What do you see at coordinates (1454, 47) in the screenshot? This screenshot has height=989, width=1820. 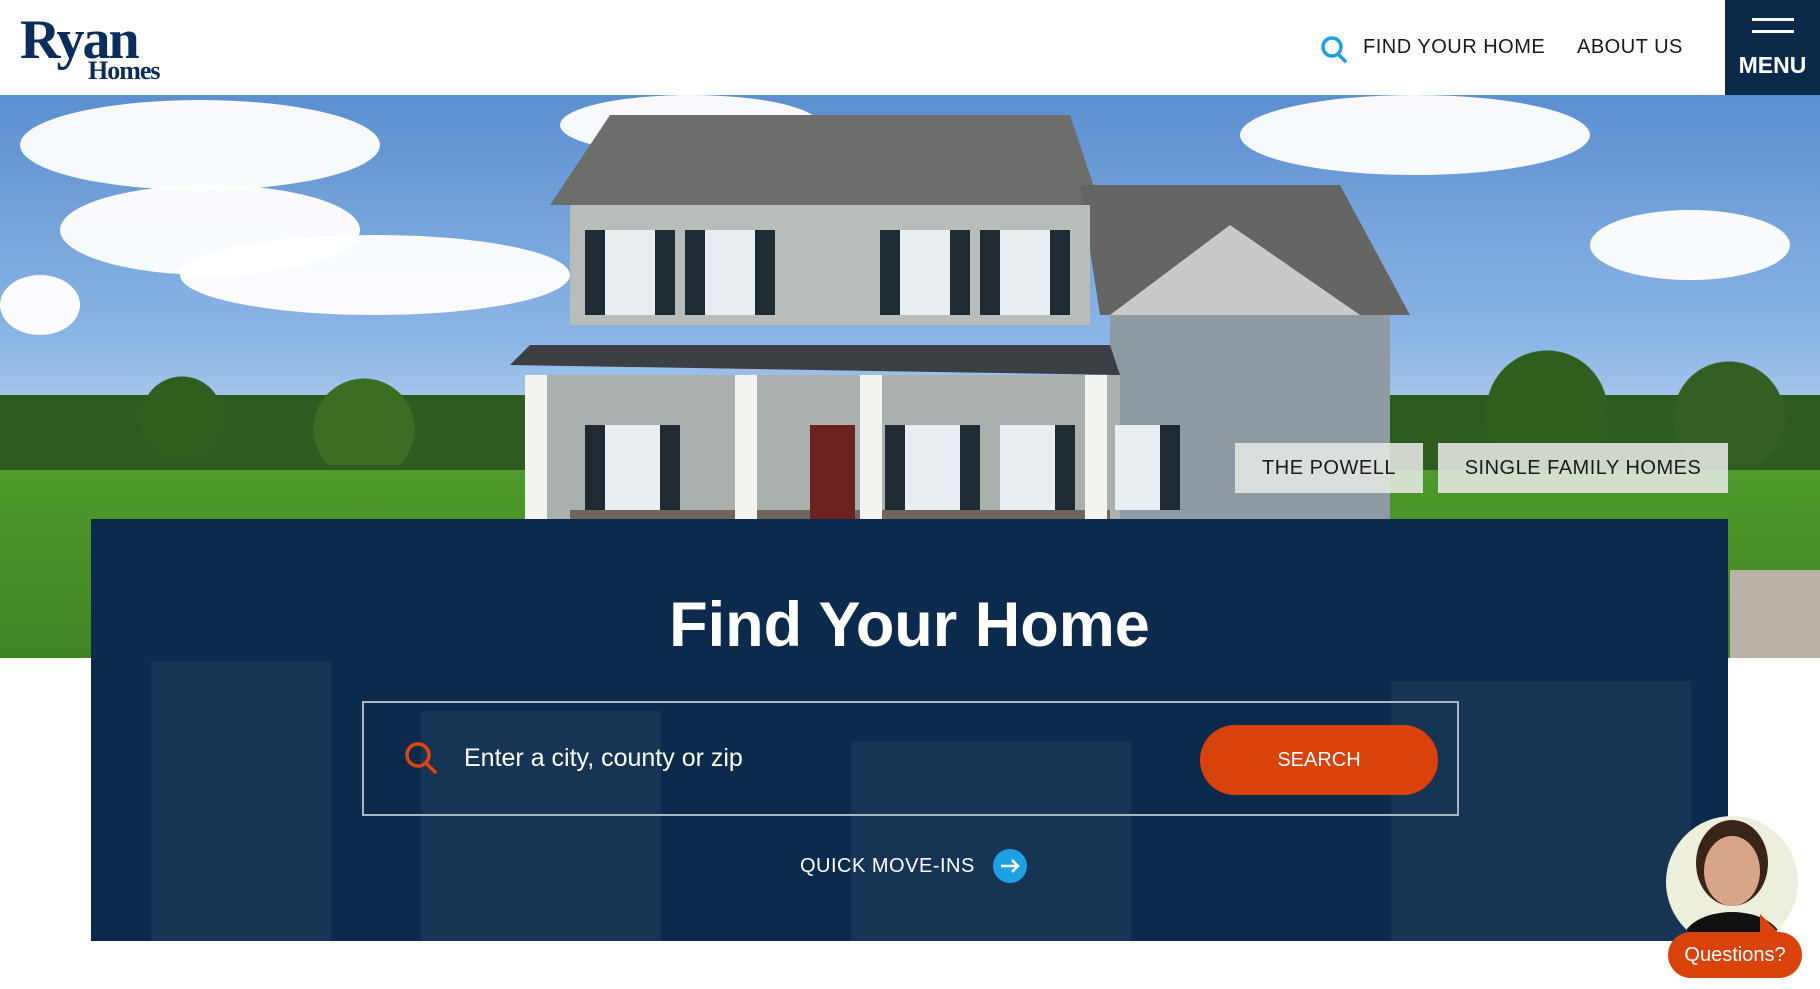 I see `nav-find-your-home: FIND YOUR HOME` at bounding box center [1454, 47].